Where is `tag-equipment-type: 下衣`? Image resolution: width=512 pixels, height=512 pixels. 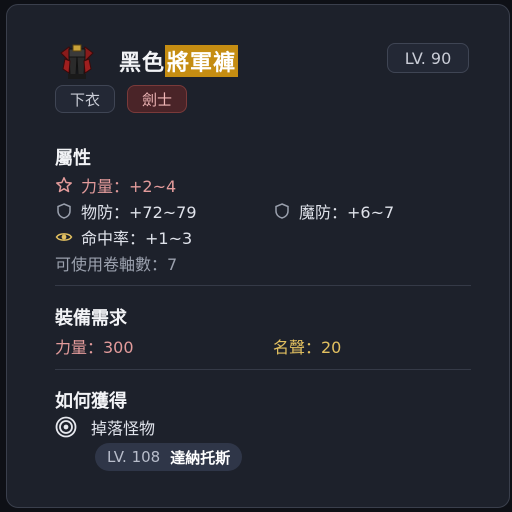
tag-equipment-type: 下衣 is located at coordinates (85, 99).